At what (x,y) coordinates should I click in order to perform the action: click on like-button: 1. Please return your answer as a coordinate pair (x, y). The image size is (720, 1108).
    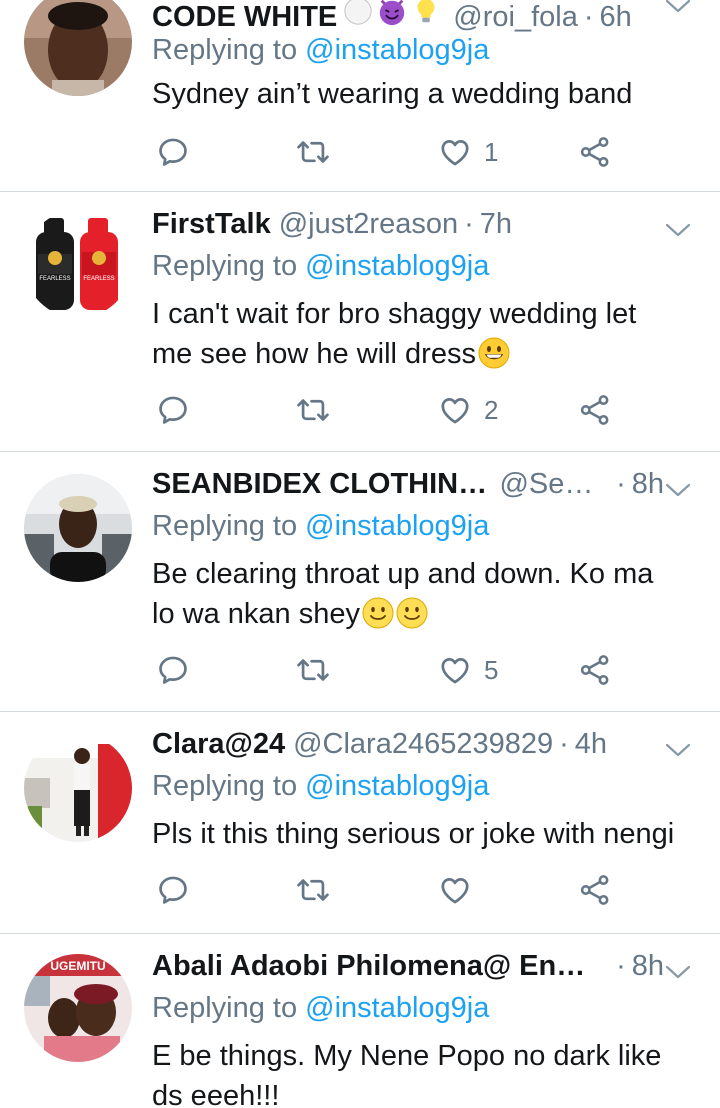
    Looking at the image, I should click on (468, 152).